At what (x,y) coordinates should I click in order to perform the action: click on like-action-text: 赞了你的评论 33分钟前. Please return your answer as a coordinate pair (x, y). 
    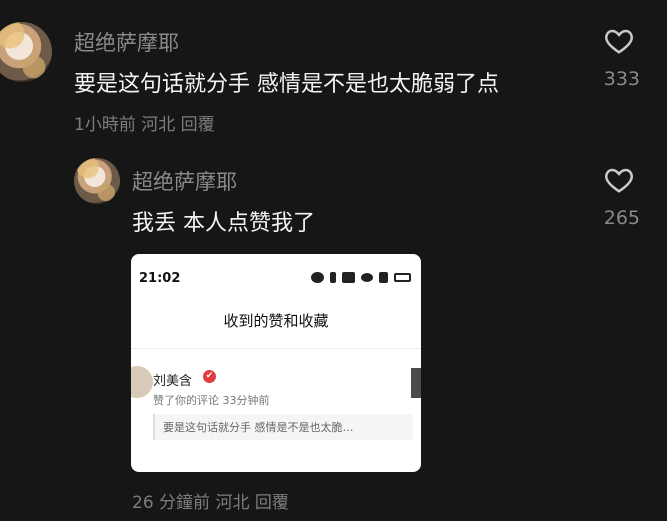
    Looking at the image, I should click on (211, 400).